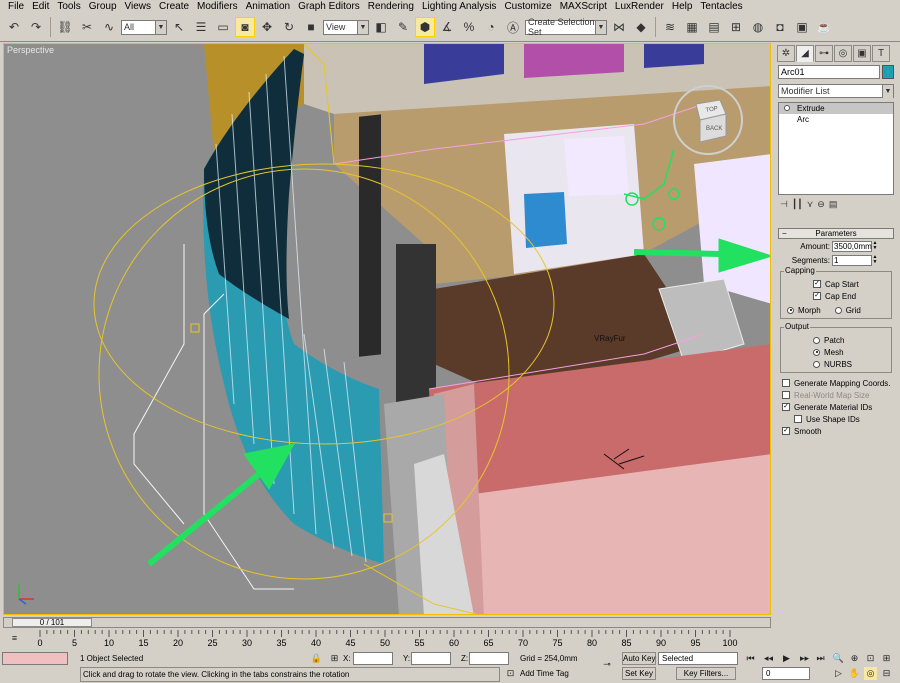  What do you see at coordinates (833, 204) in the screenshot?
I see `configure-sets-icon: ▤` at bounding box center [833, 204].